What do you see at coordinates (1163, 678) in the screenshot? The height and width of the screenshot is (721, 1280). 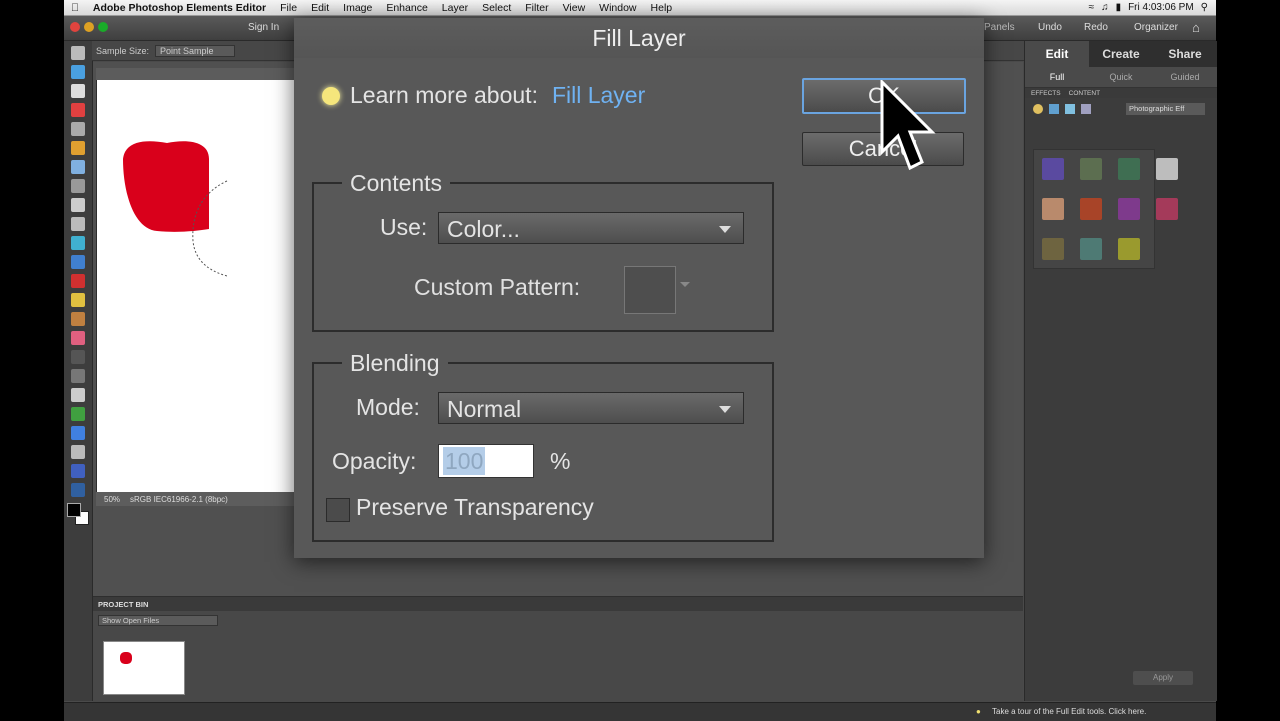 I see `apply-button: Apply` at bounding box center [1163, 678].